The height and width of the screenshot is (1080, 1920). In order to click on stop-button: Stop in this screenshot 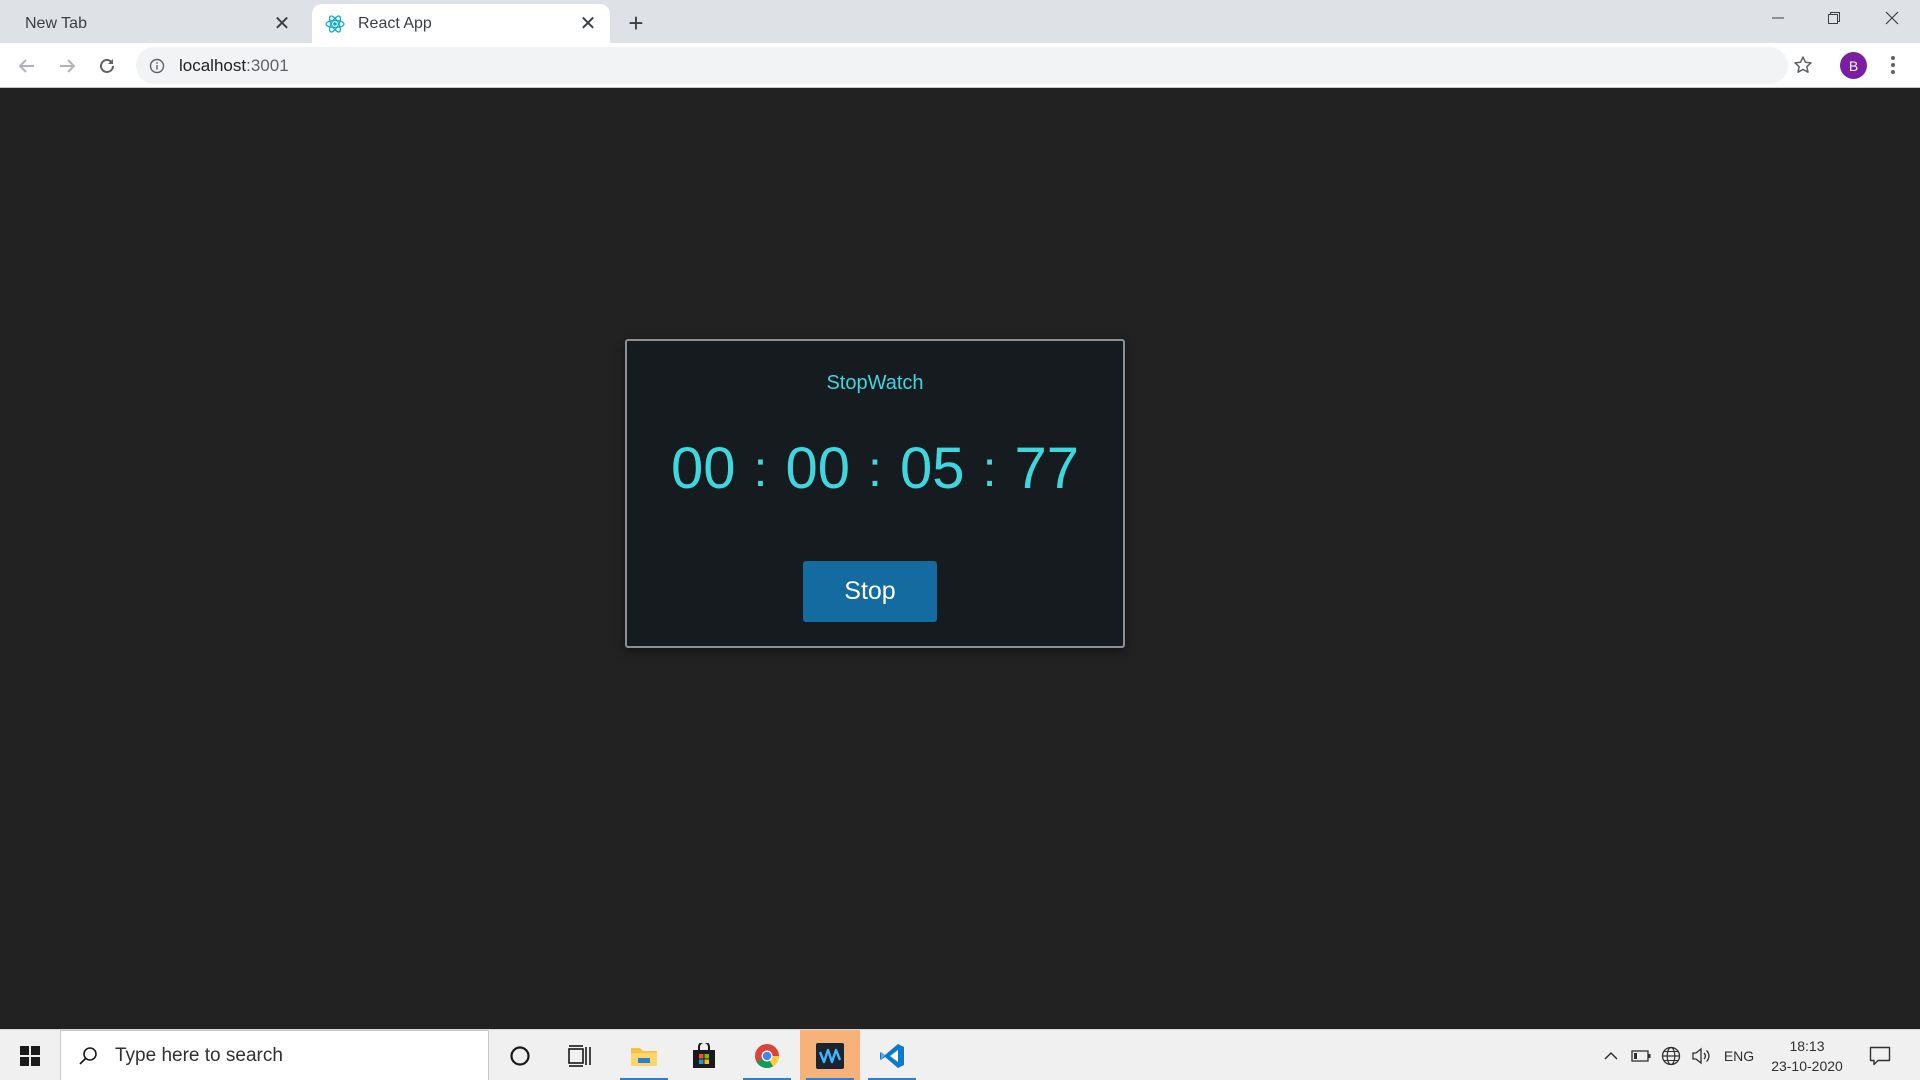, I will do `click(870, 591)`.